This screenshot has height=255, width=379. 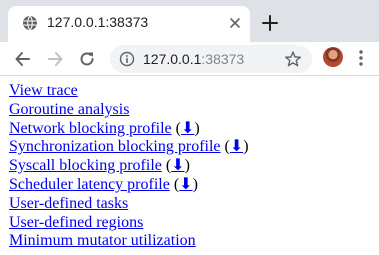 What do you see at coordinates (43, 90) in the screenshot?
I see `view-trace-link: View trace` at bounding box center [43, 90].